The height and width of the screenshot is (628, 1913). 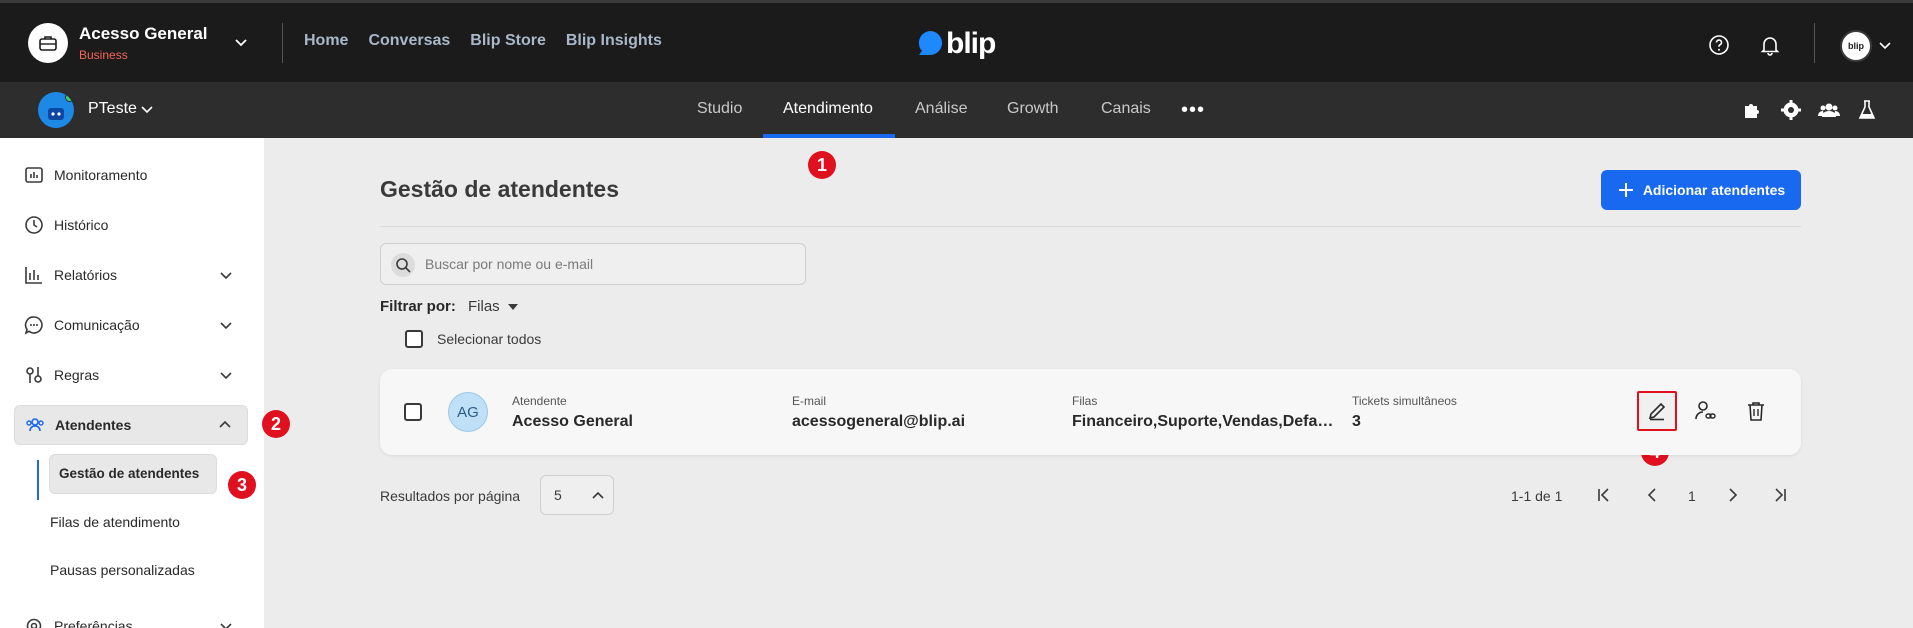 I want to click on flask-icon, so click(x=1867, y=110).